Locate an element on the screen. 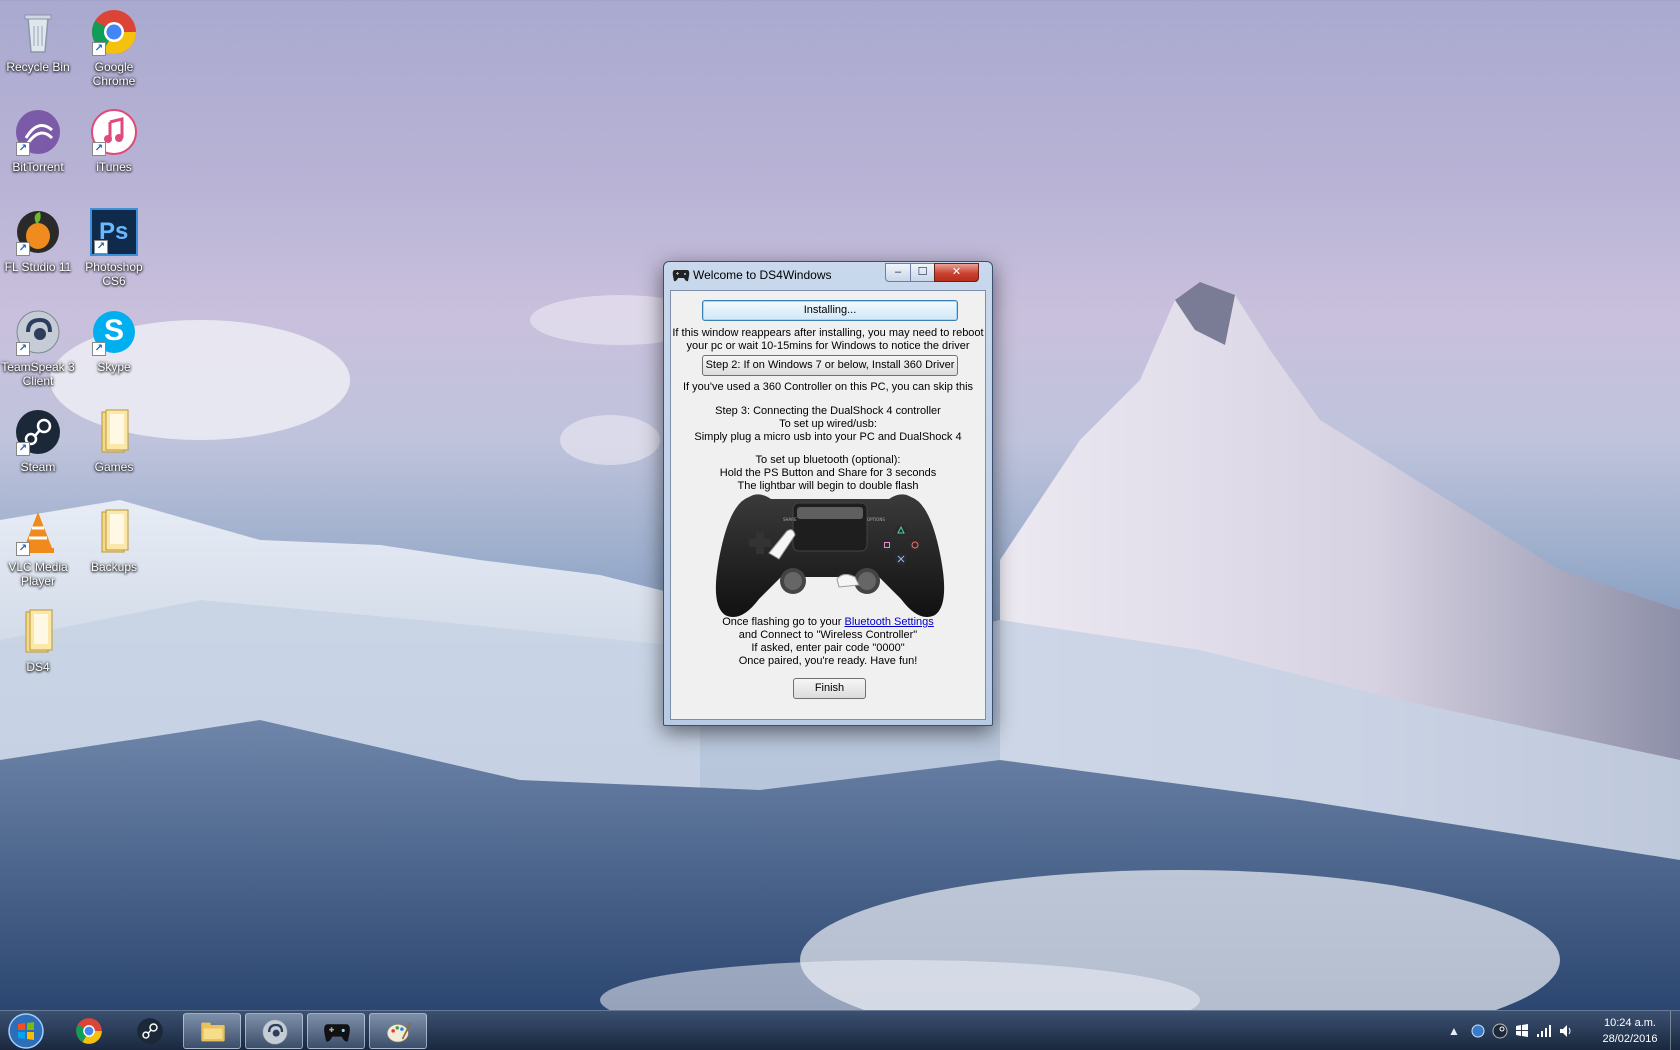 Image resolution: width=1680 pixels, height=1050 pixels. photoshop-icon: Ps ↗ is located at coordinates (114, 232).